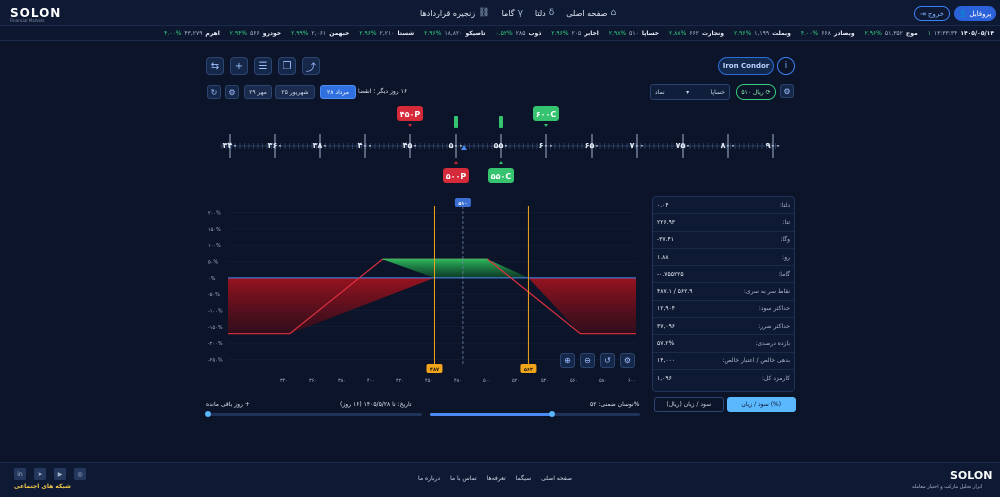  I want to click on ticker-item: اهرم ۴۳,۲۷۹ ۴.۰۰%, so click(192, 33).